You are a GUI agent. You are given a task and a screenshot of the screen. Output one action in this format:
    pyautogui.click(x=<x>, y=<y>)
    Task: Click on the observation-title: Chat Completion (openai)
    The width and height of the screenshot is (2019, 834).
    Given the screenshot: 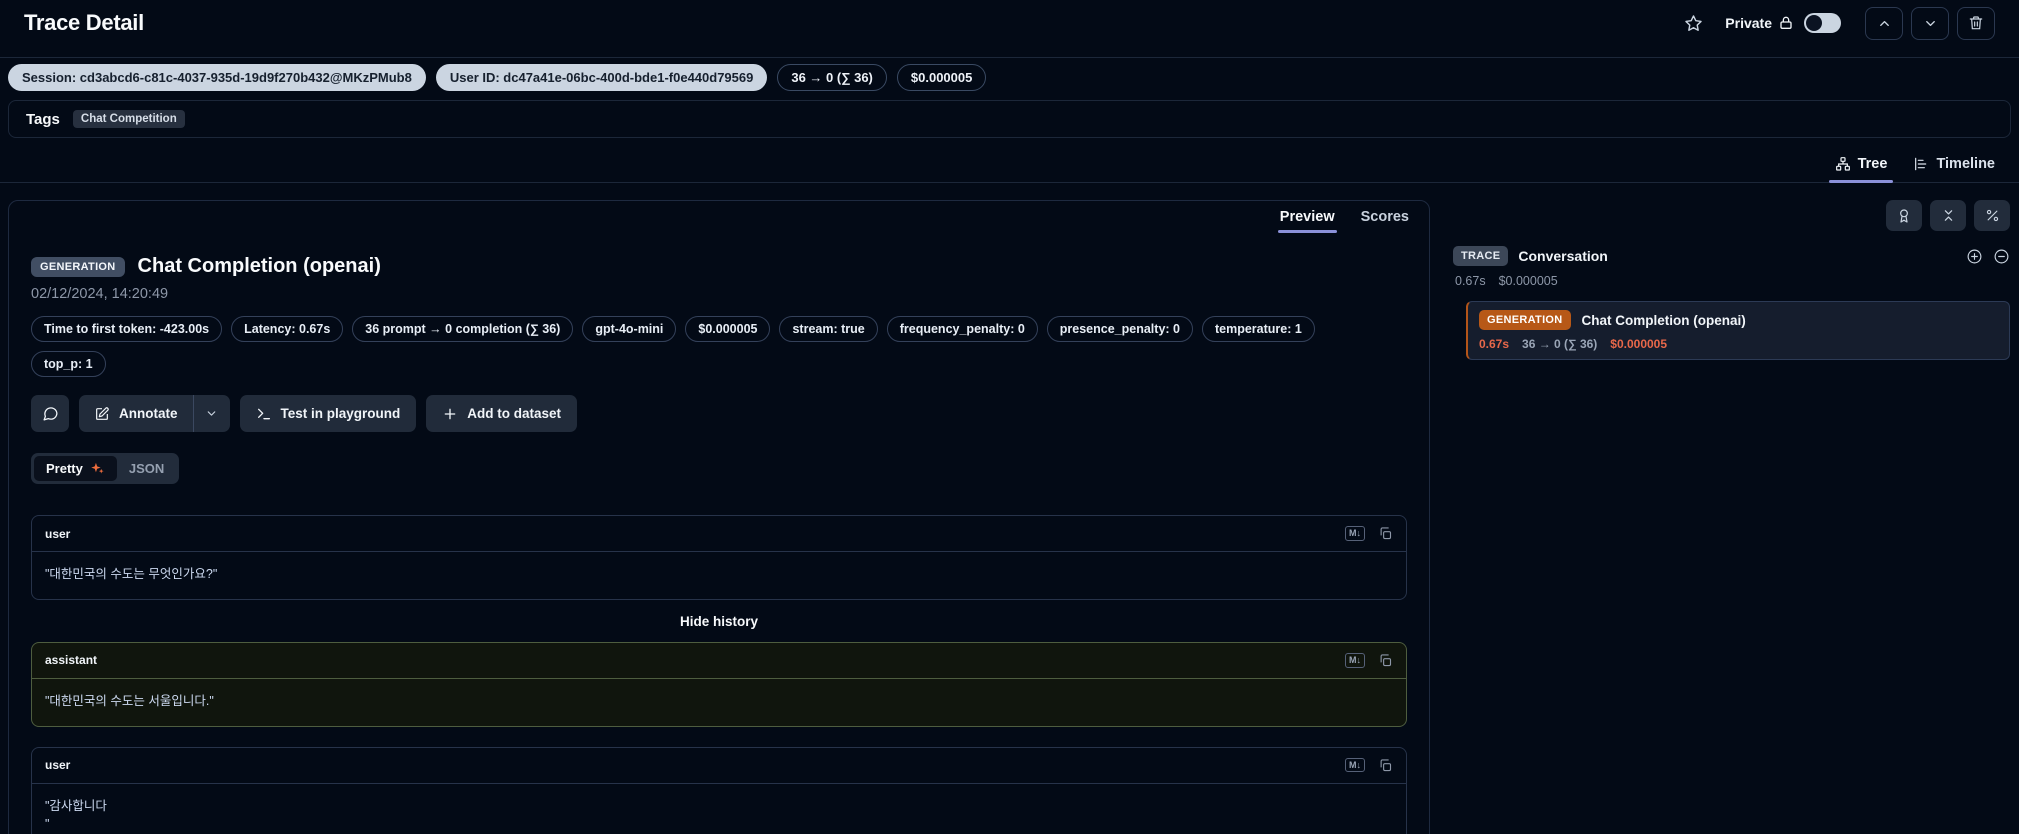 What is the action you would take?
    pyautogui.click(x=259, y=266)
    